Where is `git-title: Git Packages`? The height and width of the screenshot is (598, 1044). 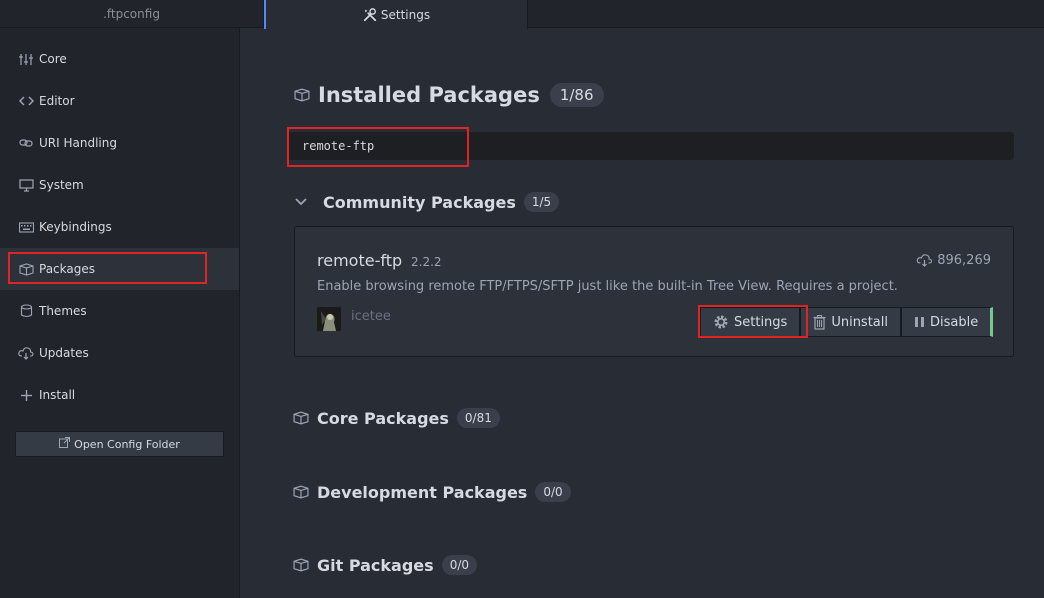 git-title: Git Packages is located at coordinates (375, 565).